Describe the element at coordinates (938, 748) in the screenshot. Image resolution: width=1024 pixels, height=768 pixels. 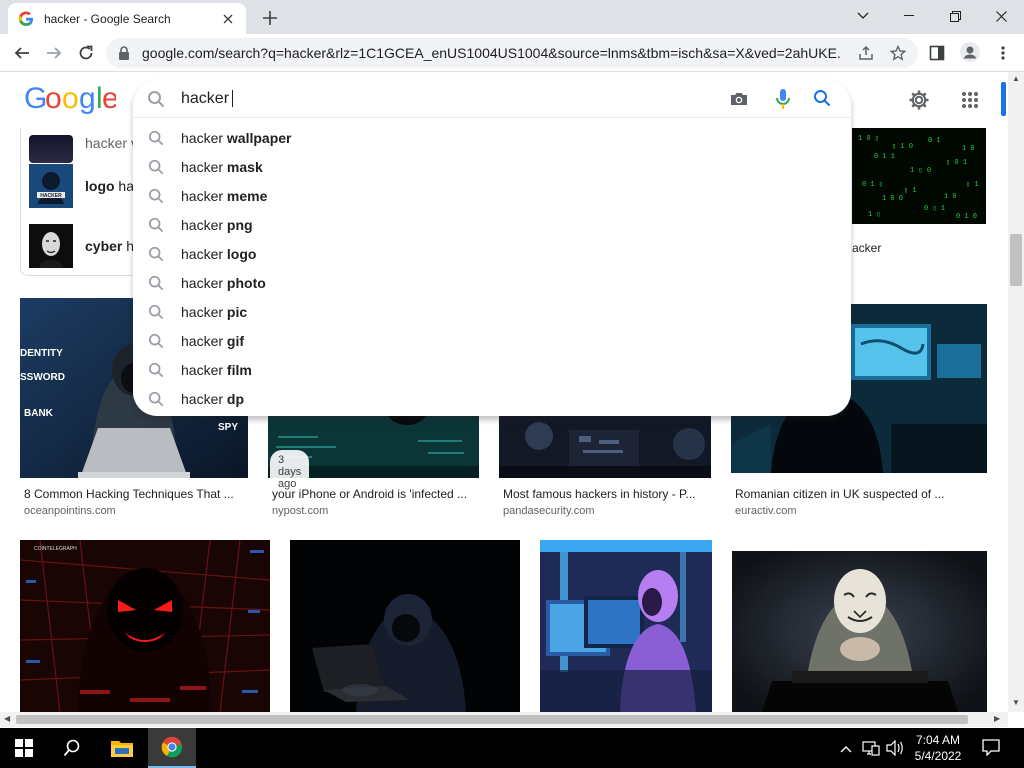
I see `system-clock: 7:04 AM 5/4/2022` at that location.